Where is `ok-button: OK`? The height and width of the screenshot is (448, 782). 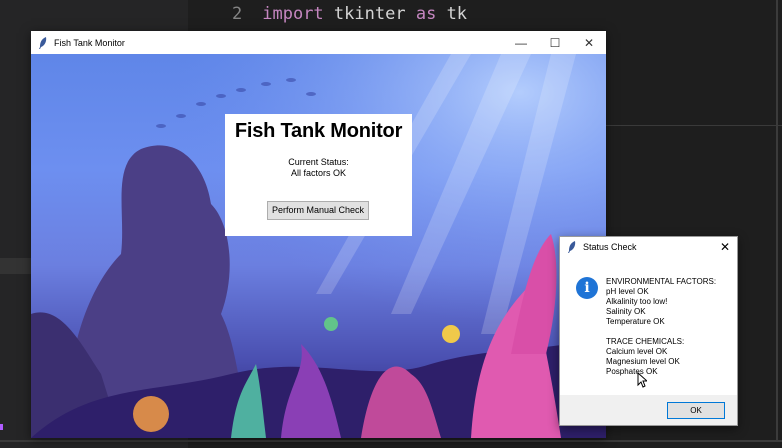 ok-button: OK is located at coordinates (696, 410).